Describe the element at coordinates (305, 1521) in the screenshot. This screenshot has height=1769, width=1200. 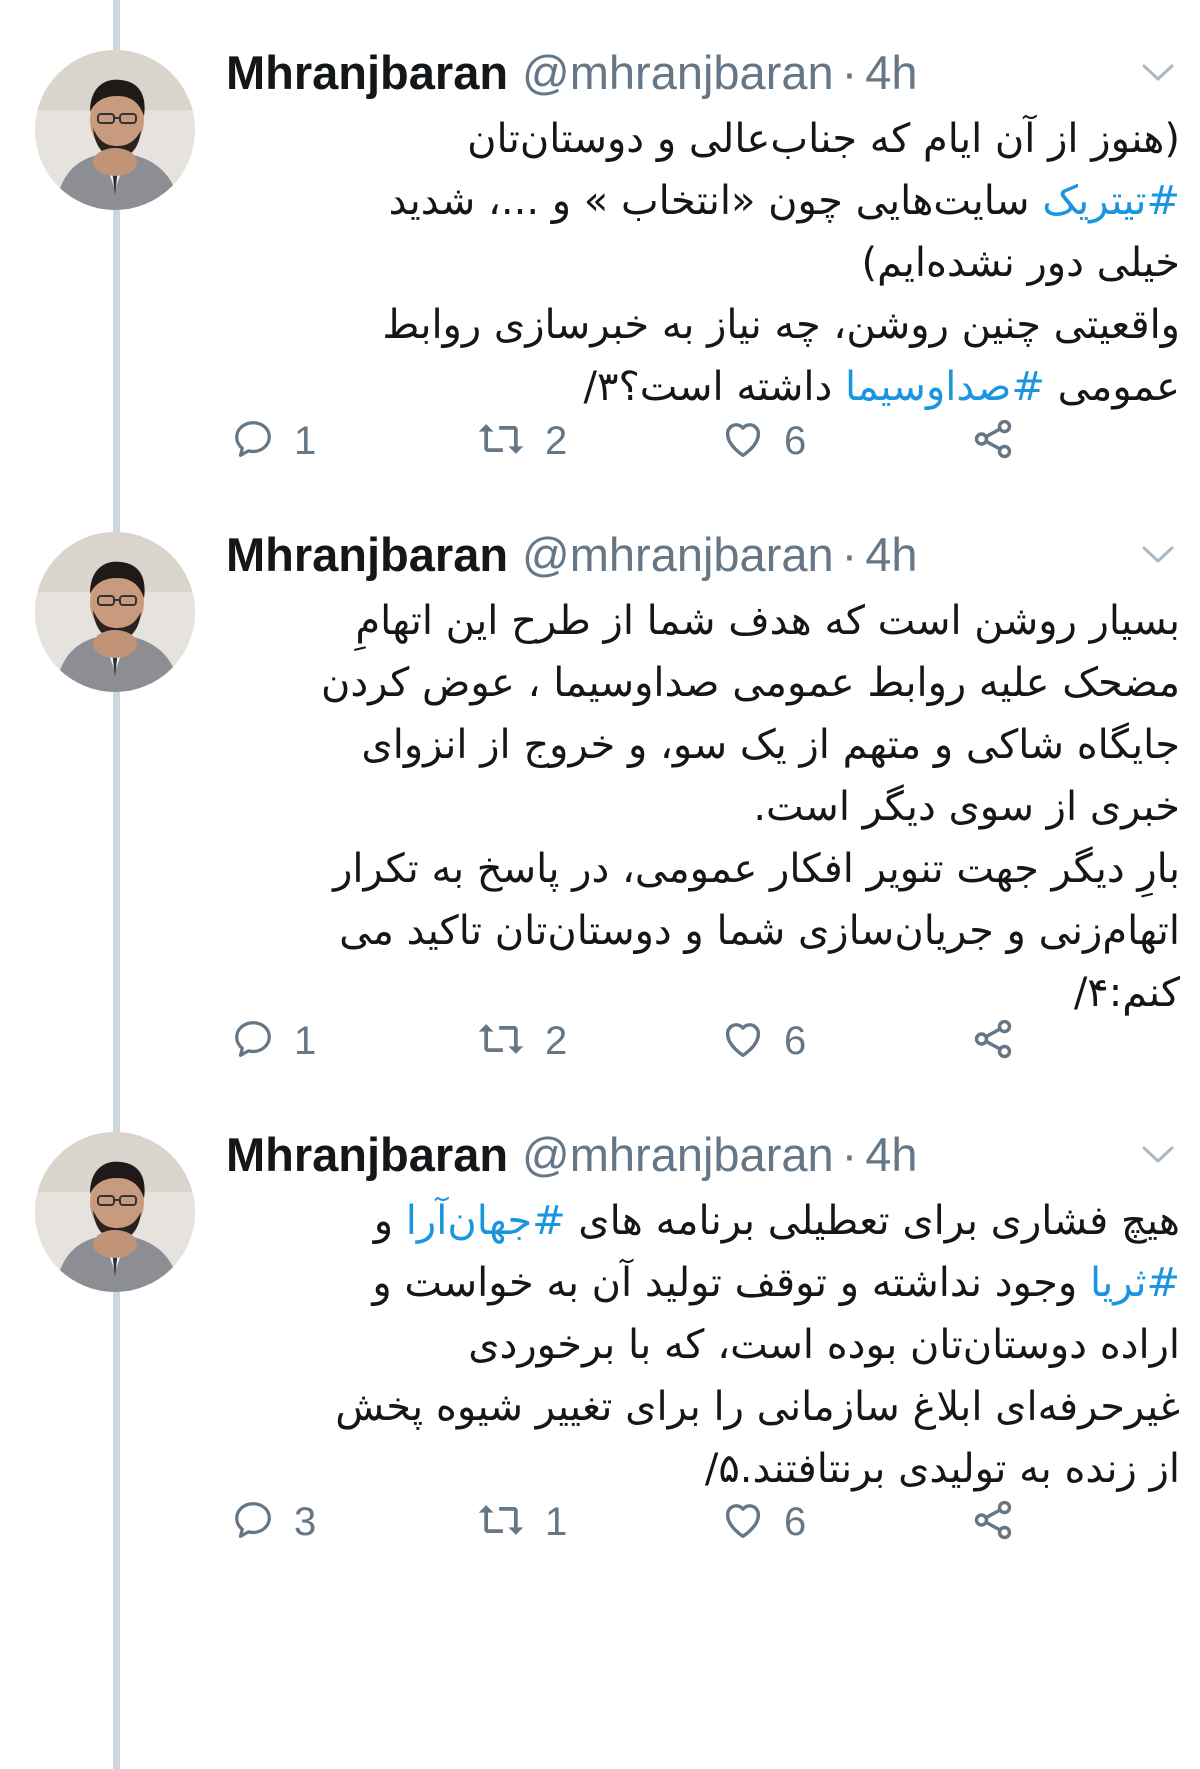
I see `reply-count: 3` at that location.